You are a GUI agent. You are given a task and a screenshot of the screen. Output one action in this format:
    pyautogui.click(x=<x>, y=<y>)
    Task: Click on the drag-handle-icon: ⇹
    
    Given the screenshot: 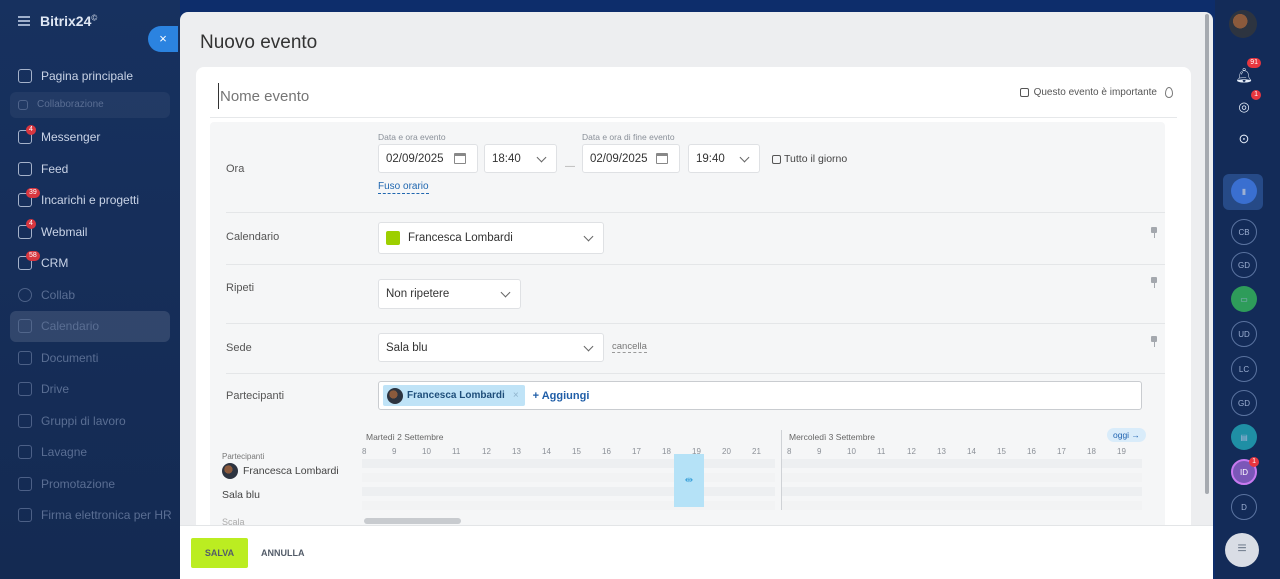 What is the action you would take?
    pyautogui.click(x=689, y=480)
    